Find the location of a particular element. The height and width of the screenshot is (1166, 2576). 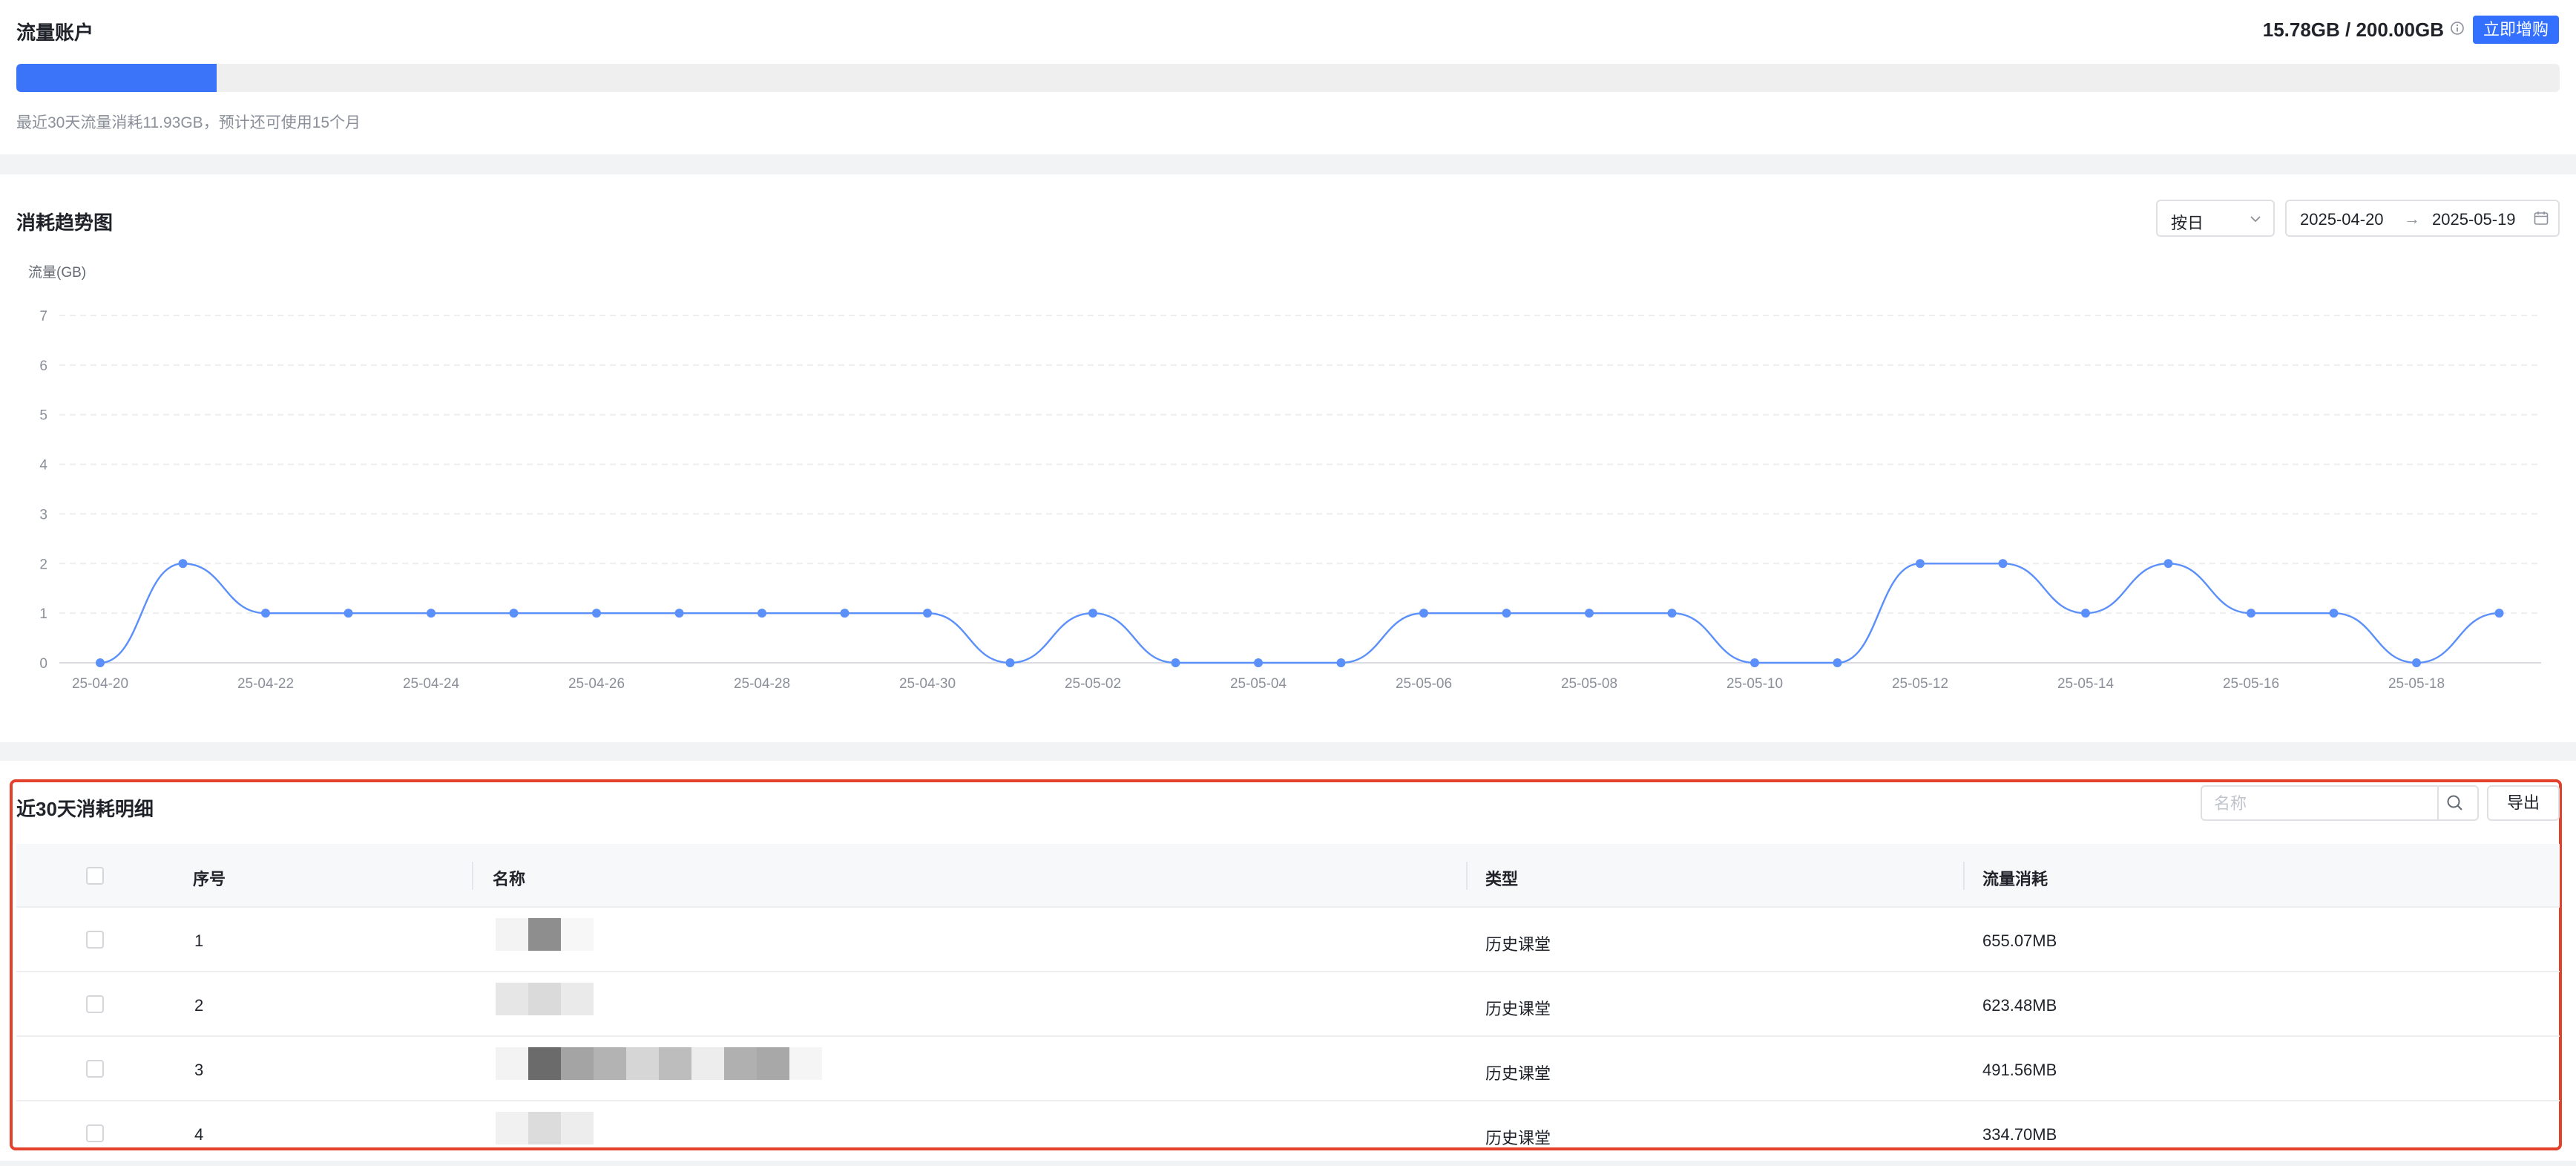

search-box is located at coordinates (2340, 803).